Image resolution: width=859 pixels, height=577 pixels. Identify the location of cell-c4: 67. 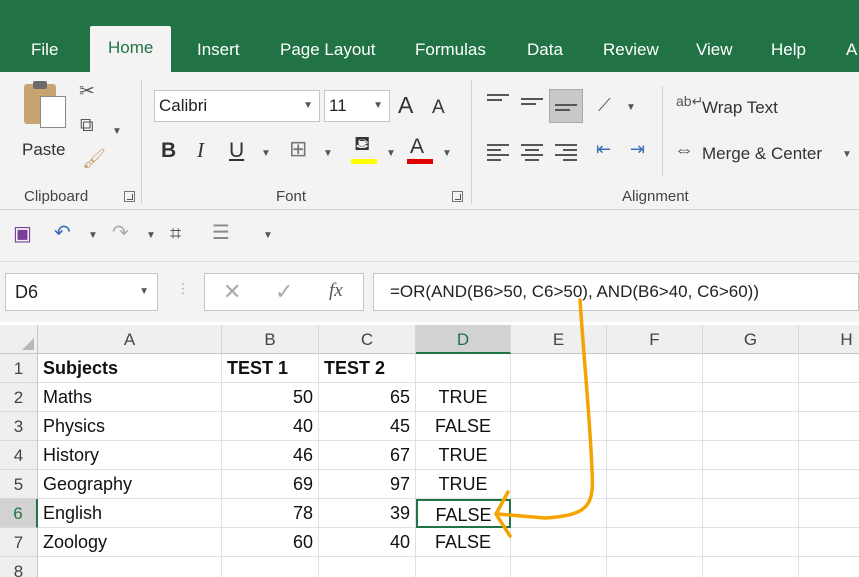
(367, 455).